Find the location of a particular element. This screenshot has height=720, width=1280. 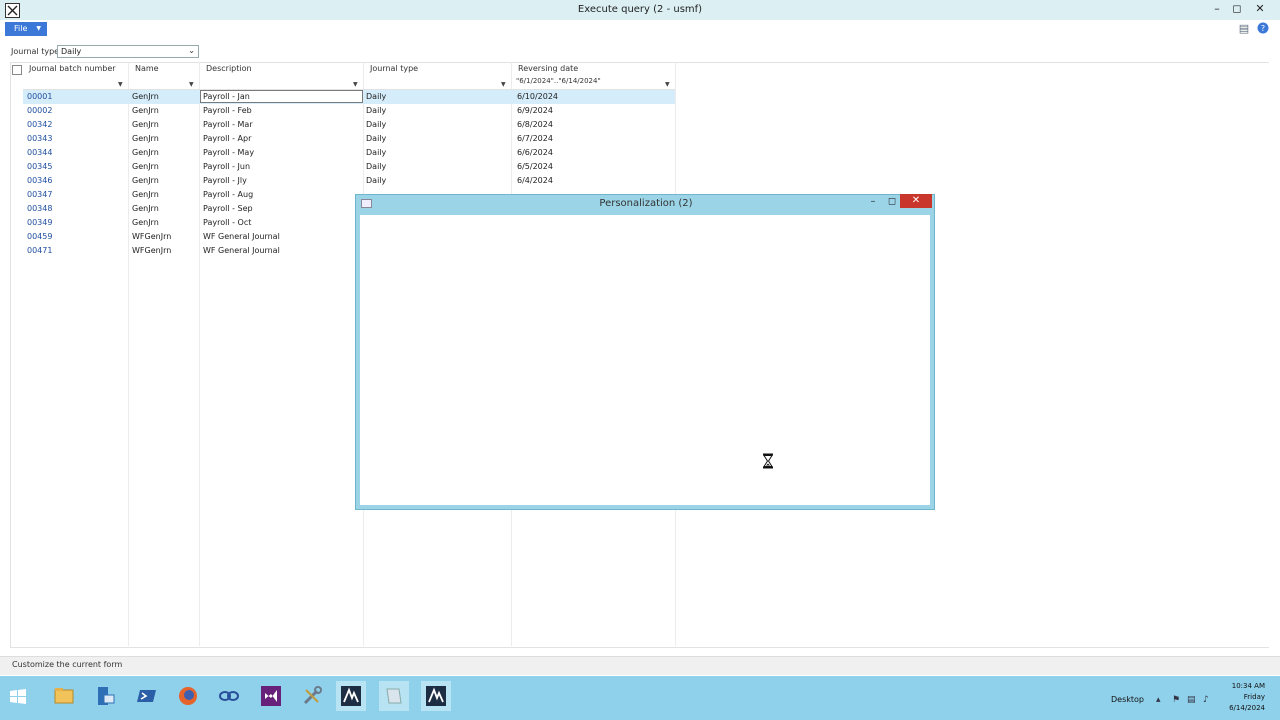

column-header-description: Description is located at coordinates (229, 68).